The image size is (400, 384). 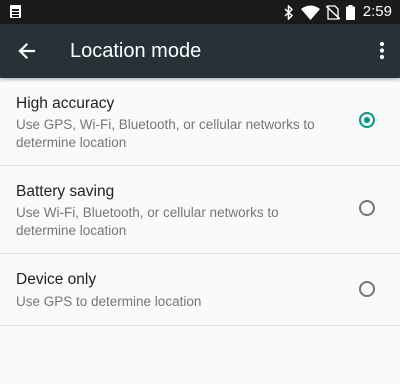 I want to click on wifi-icon, so click(x=310, y=12).